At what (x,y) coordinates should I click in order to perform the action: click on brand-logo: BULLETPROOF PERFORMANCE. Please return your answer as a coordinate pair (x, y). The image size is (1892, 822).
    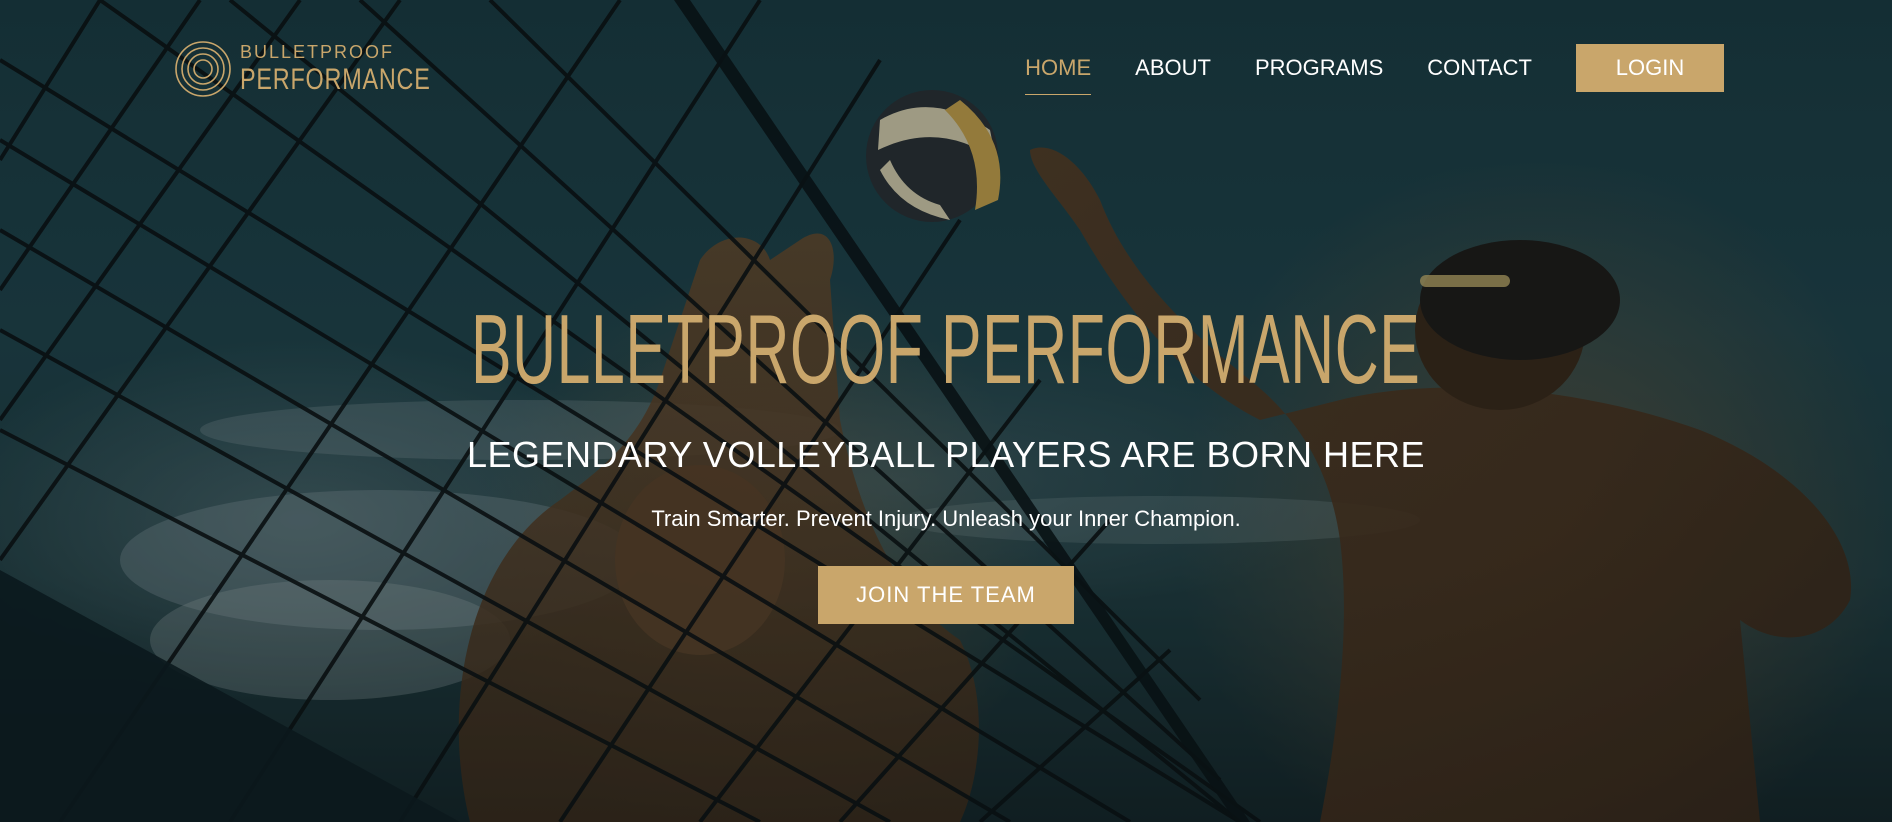
    Looking at the image, I should click on (329, 69).